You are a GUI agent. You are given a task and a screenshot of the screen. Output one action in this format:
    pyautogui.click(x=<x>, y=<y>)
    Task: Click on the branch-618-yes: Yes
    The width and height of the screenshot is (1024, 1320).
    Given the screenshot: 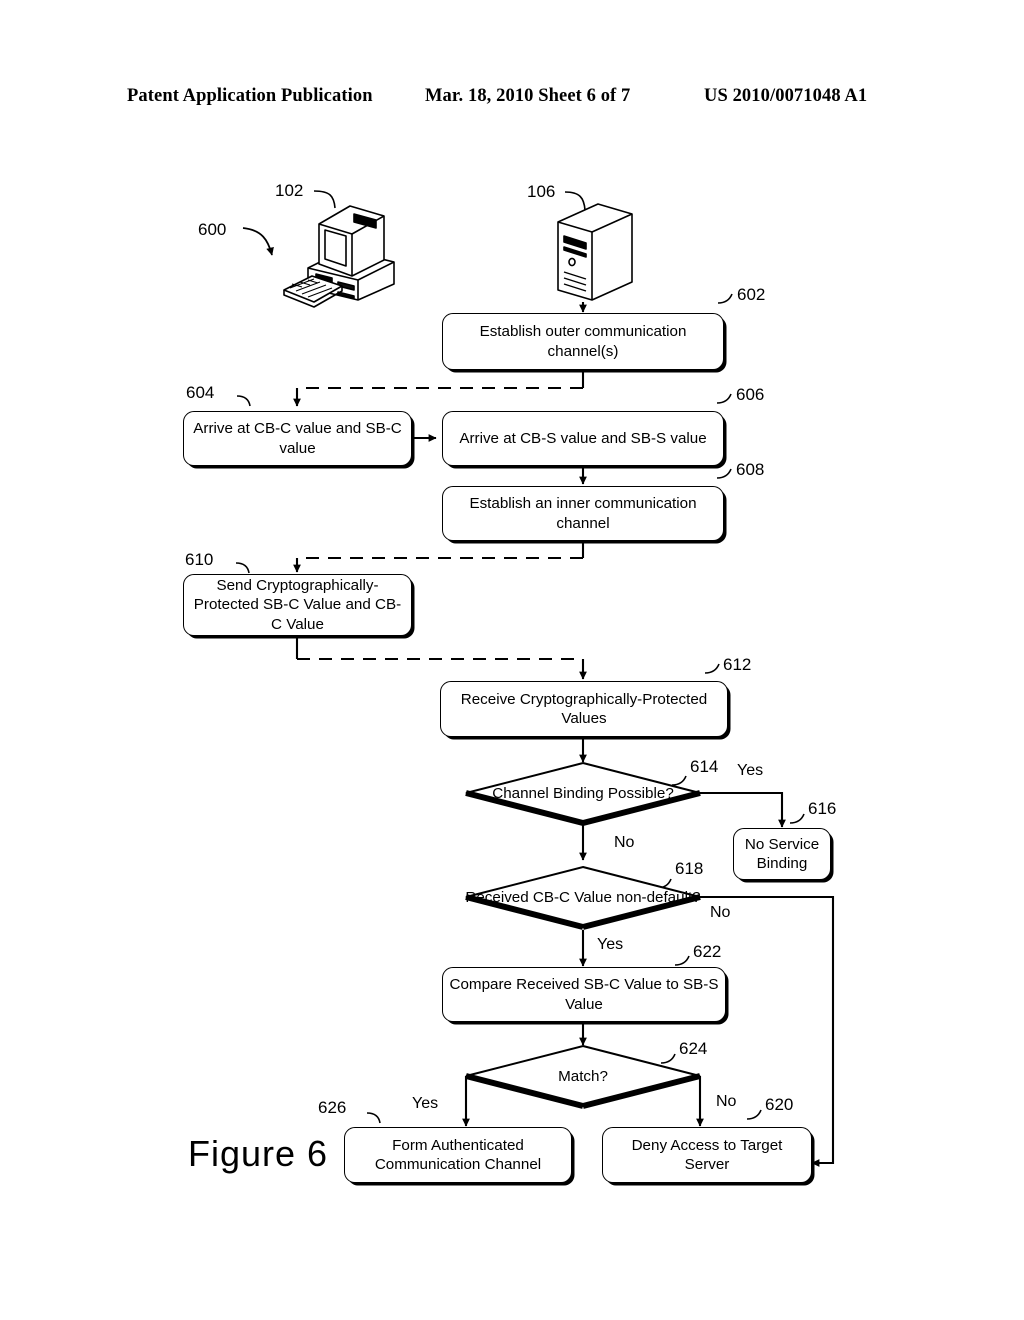 What is the action you would take?
    pyautogui.click(x=610, y=944)
    